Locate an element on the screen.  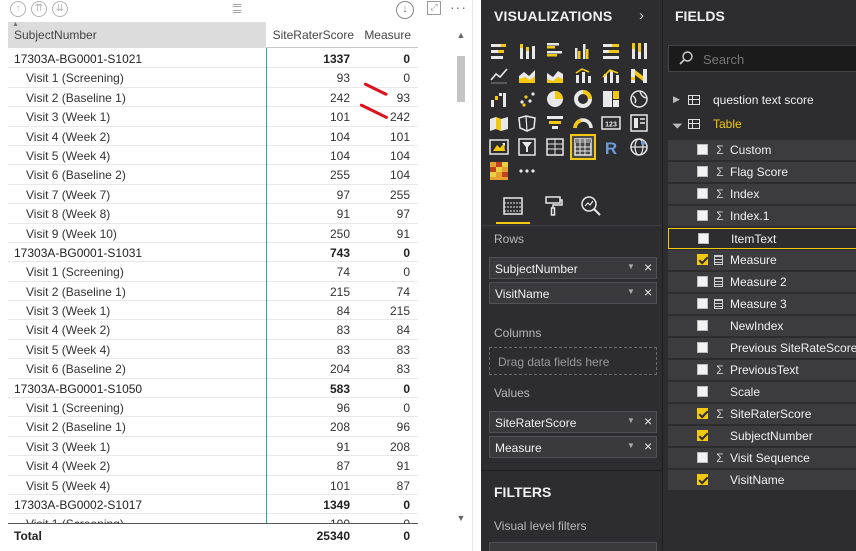
area-chart-icon is located at coordinates (527, 75).